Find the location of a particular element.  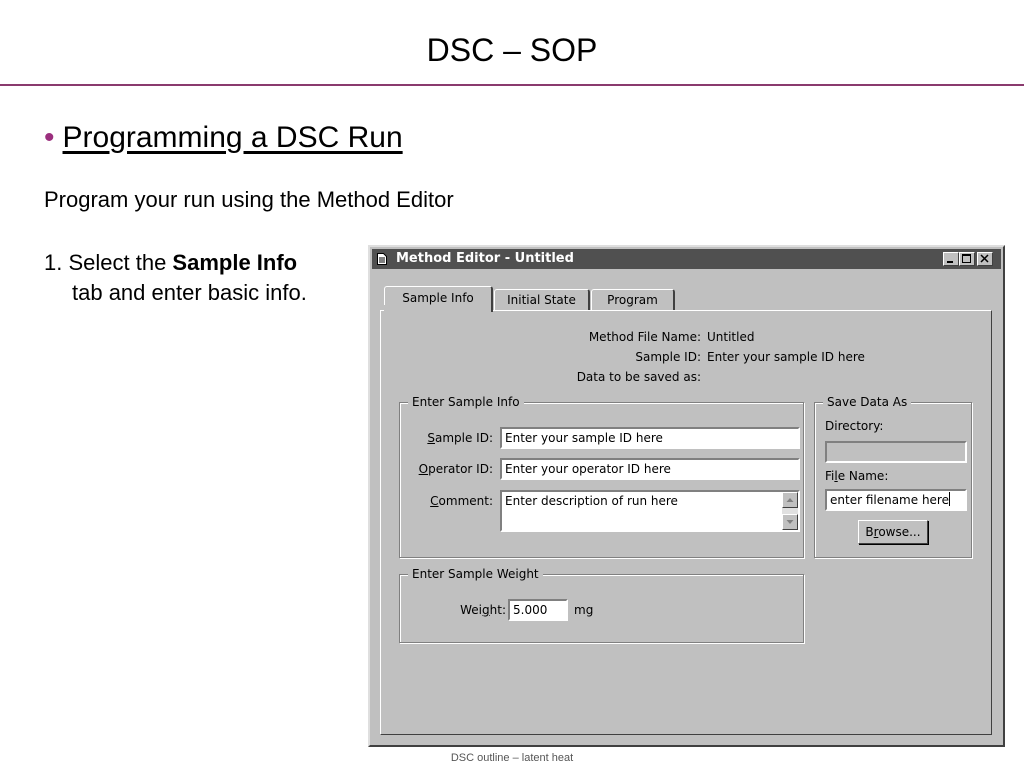

operator-id-label: Operator ID: is located at coordinates (456, 469).